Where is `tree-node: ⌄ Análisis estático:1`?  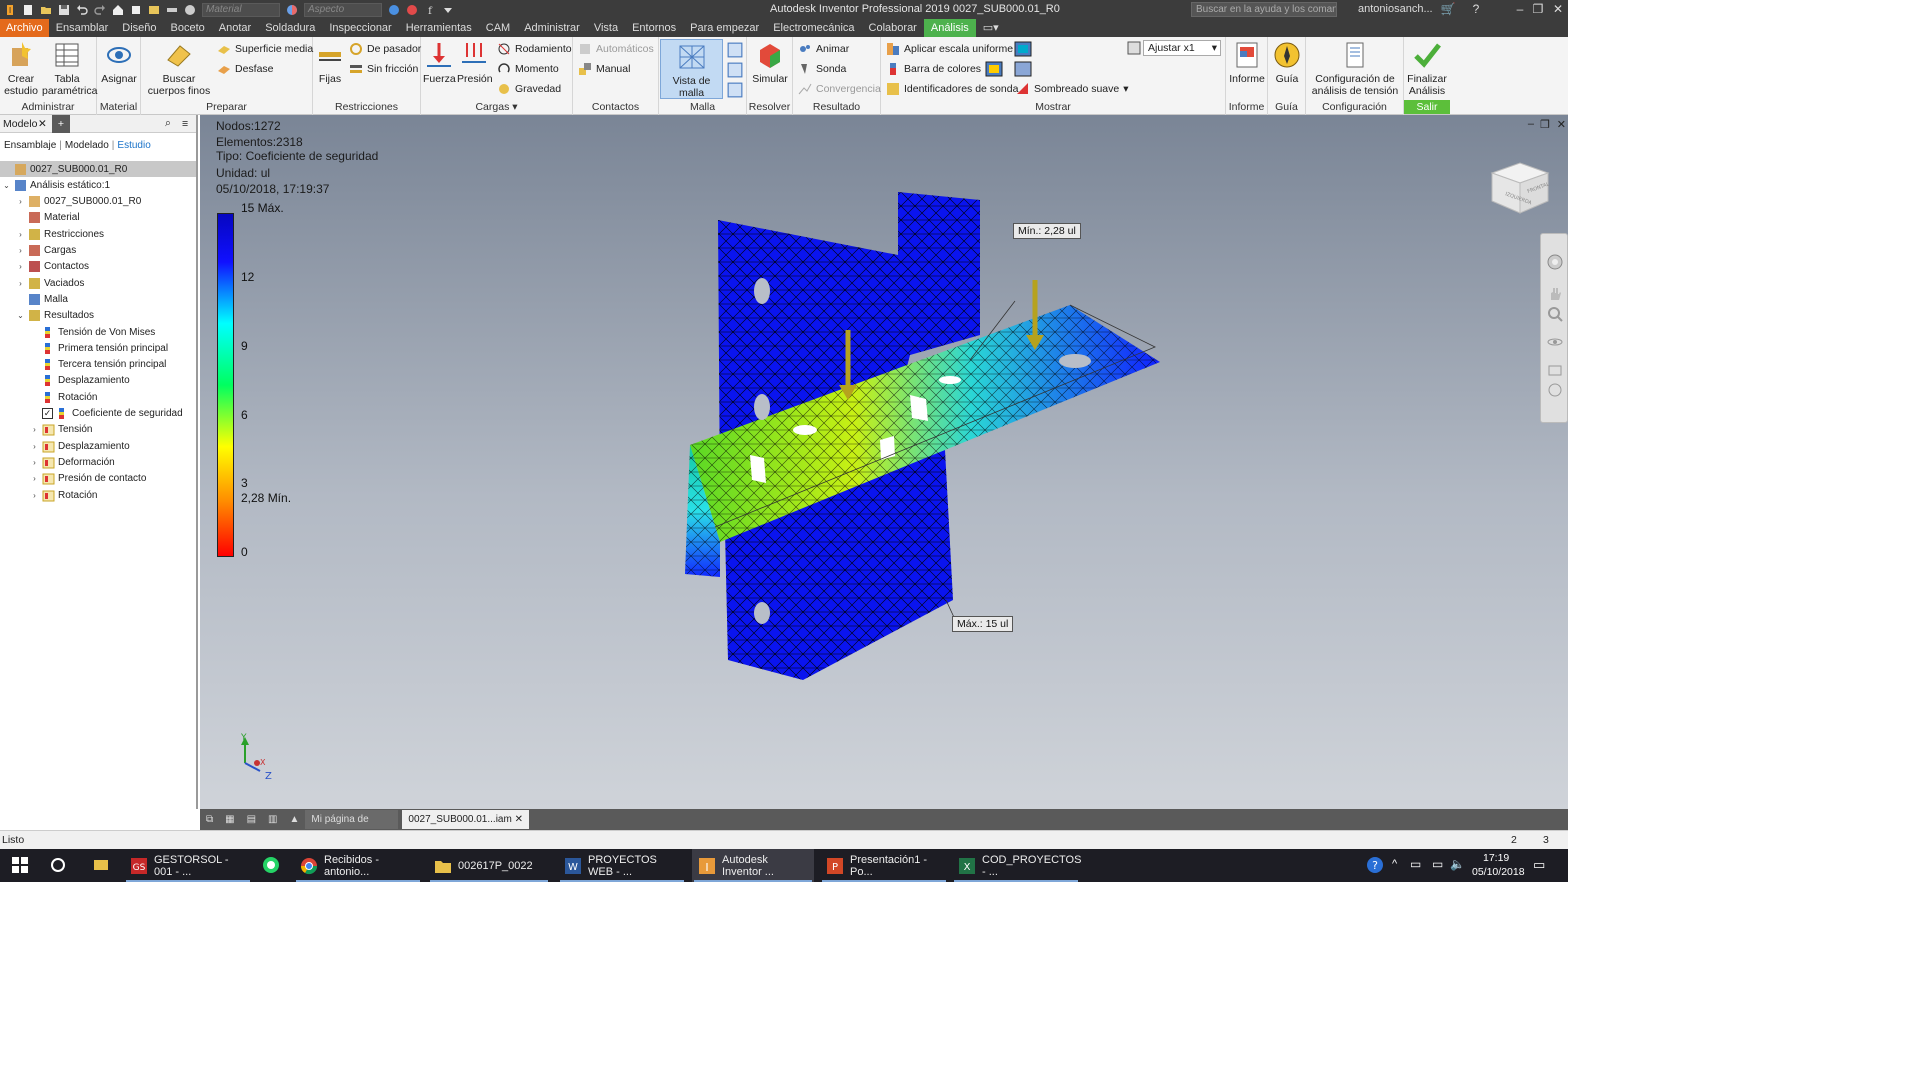 tree-node: ⌄ Análisis estático:1 is located at coordinates (98, 185).